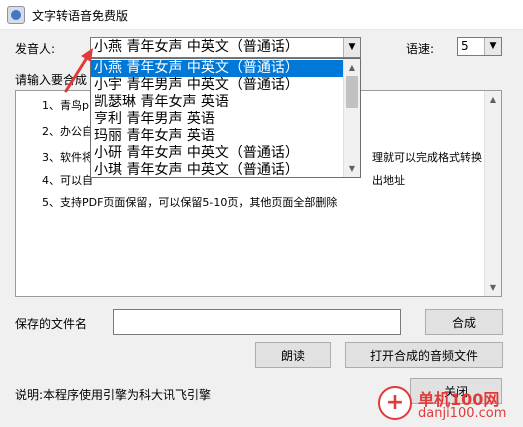 The height and width of the screenshot is (427, 523). I want to click on text-line-fragment: 理就可以完成格式转换, so click(427, 157).